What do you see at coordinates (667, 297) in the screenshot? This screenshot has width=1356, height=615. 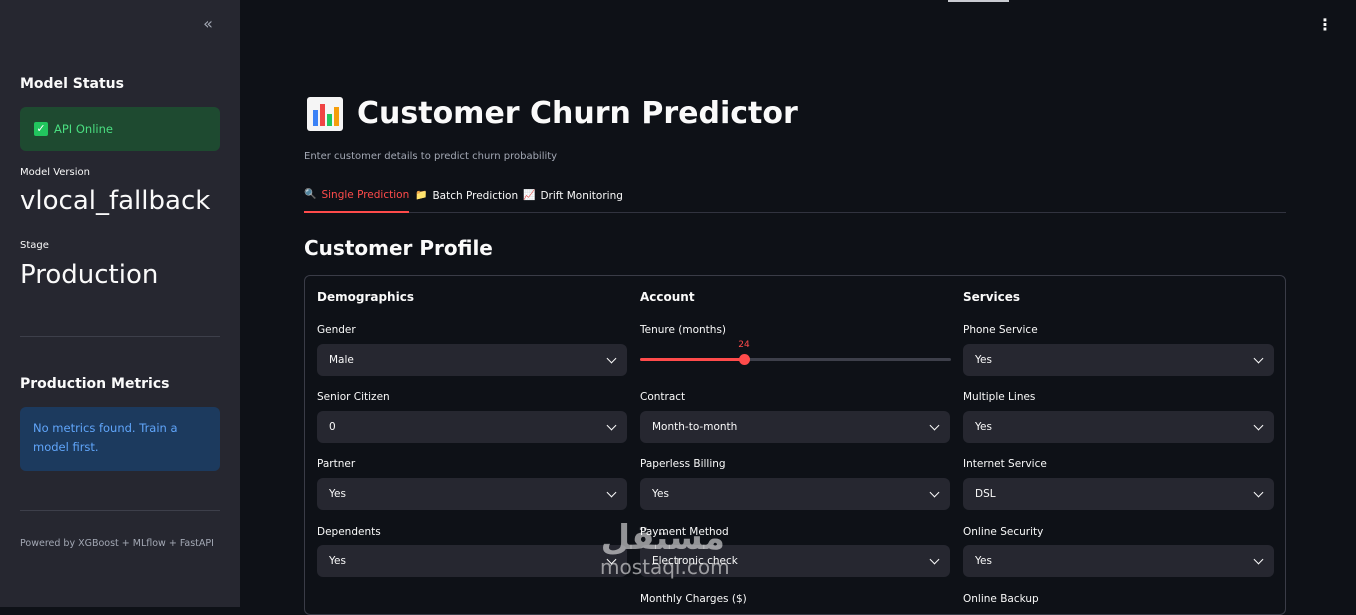 I see `account-heading: Account` at bounding box center [667, 297].